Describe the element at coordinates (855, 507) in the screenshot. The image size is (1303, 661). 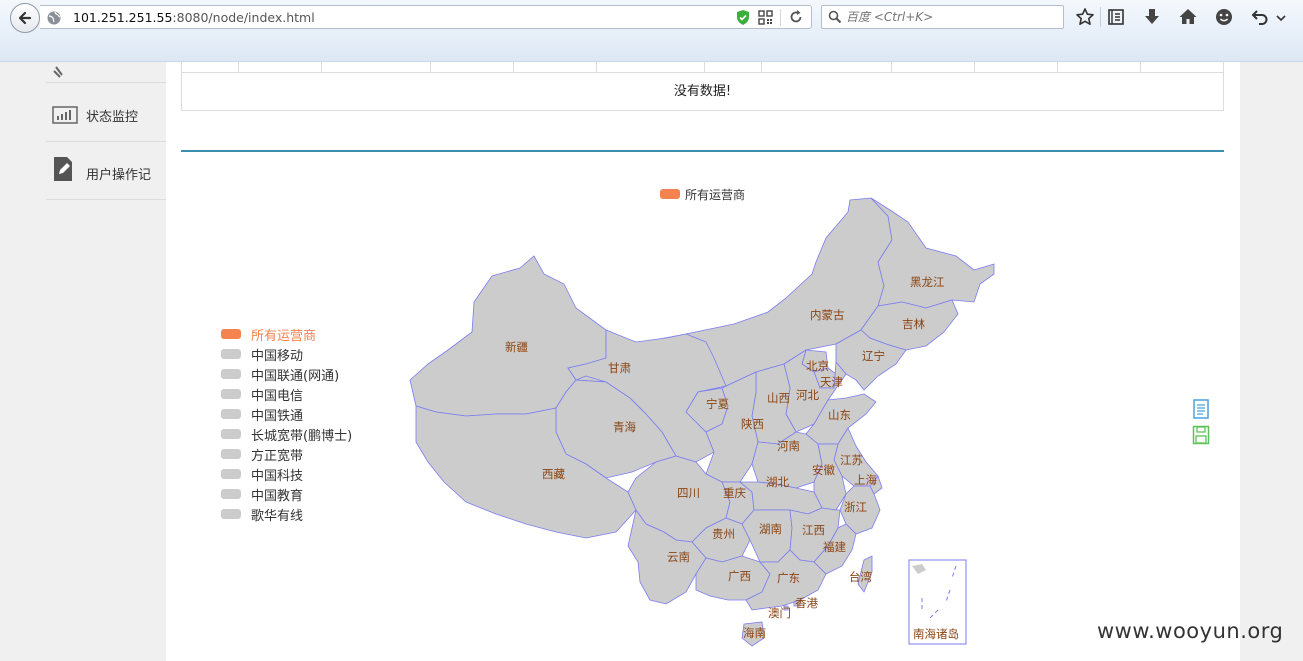
I see `label-zhejiang: 浙江` at that location.